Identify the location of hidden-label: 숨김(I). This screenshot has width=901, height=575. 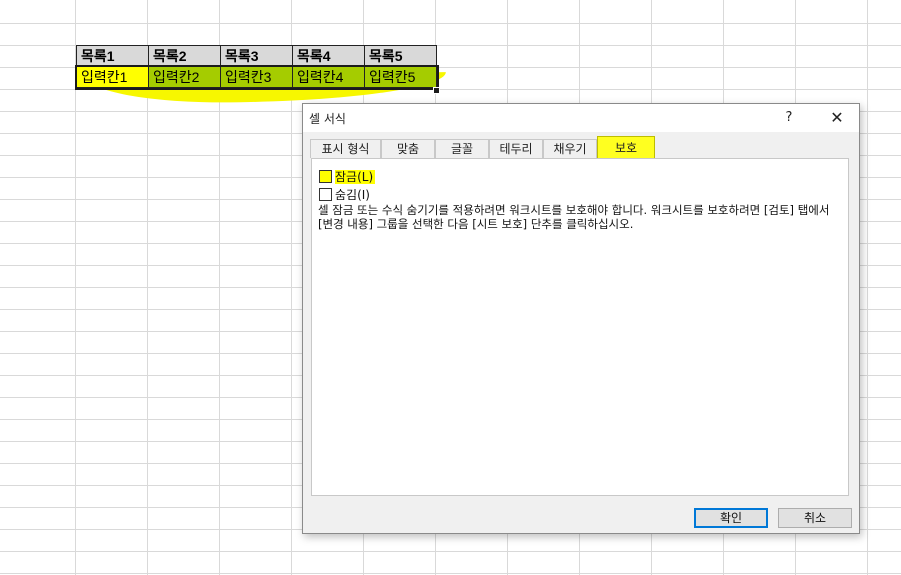
(352, 195).